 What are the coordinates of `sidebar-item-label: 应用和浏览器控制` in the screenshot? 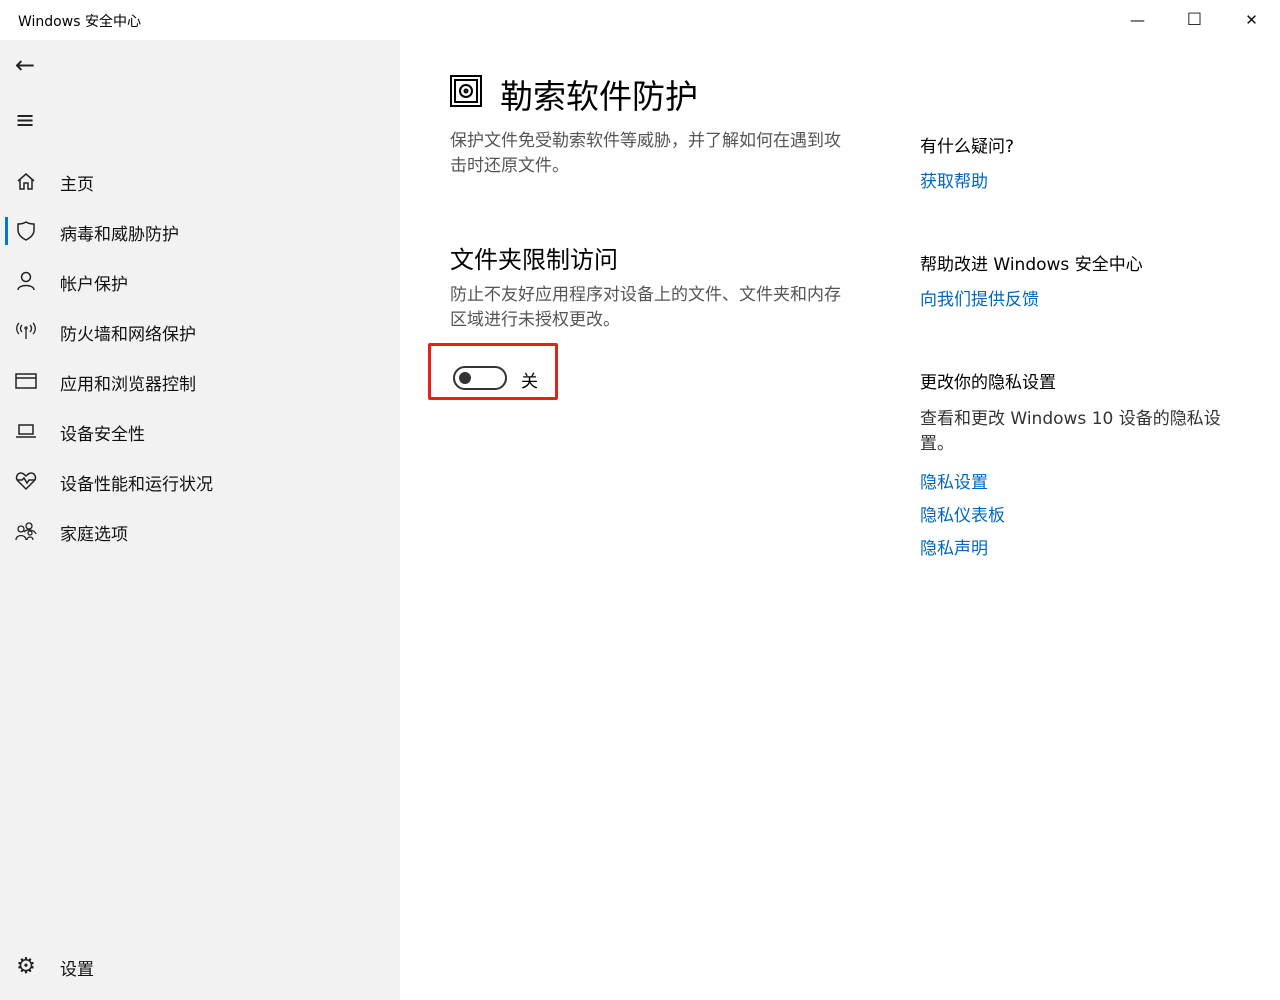 It's located at (128, 385).